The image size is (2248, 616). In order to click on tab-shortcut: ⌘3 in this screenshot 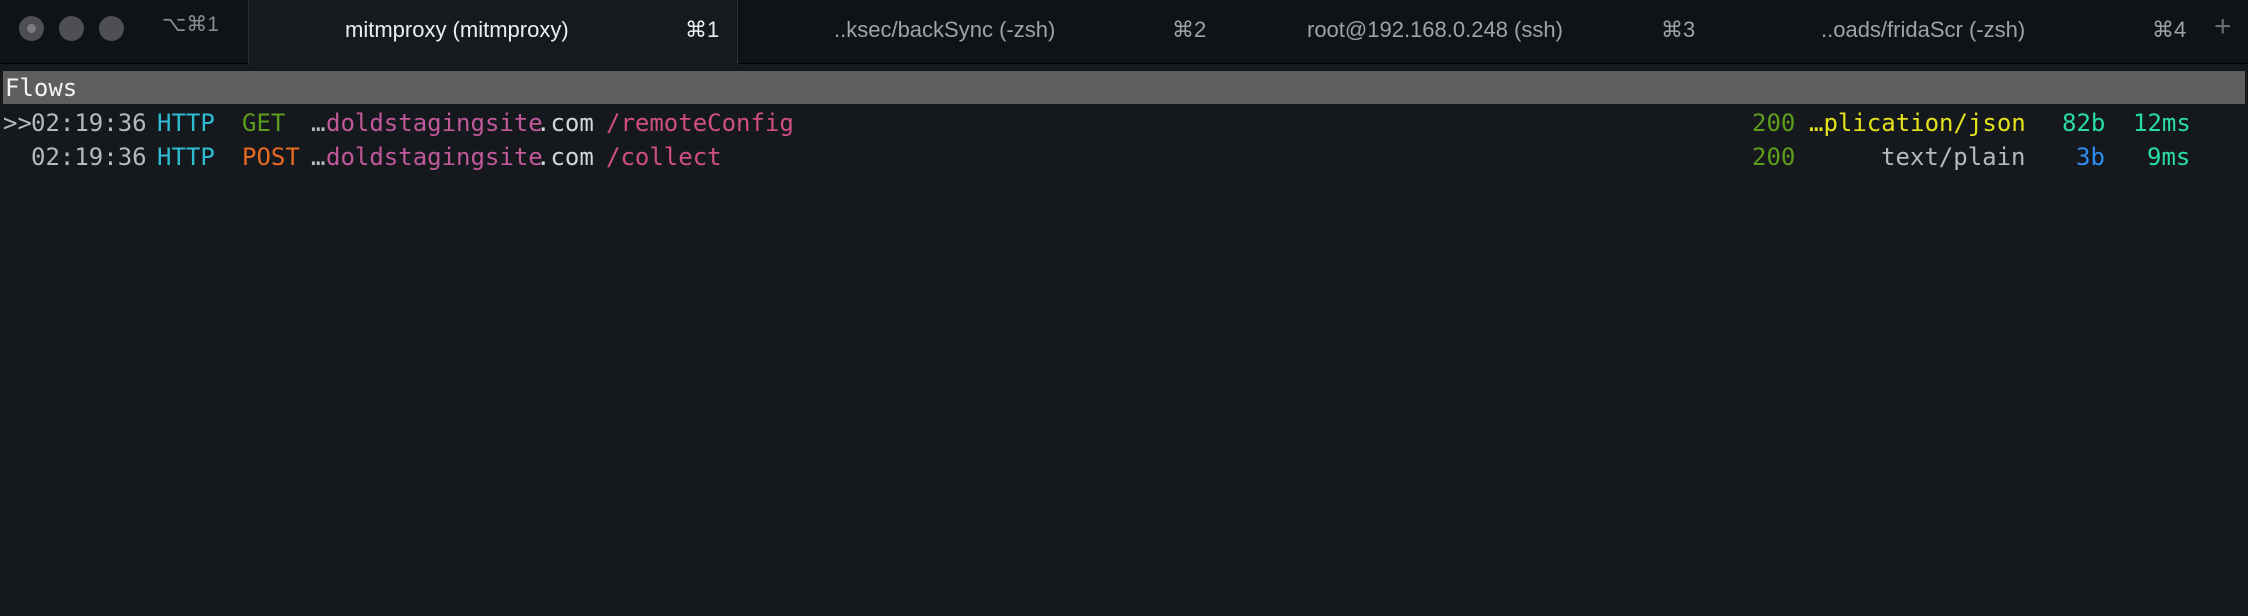, I will do `click(1678, 29)`.